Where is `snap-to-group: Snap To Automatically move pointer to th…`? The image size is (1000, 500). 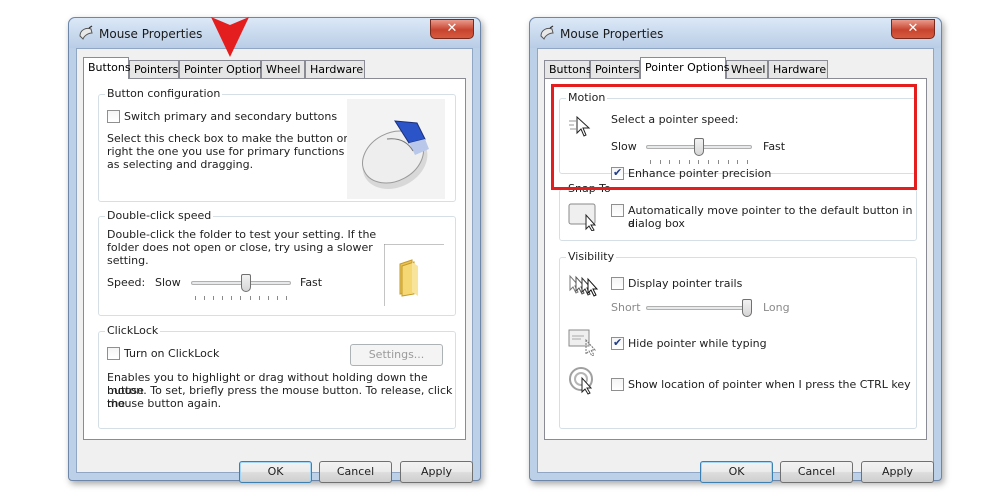
snap-to-group: Snap To Automatically move pointer to th… is located at coordinates (738, 211).